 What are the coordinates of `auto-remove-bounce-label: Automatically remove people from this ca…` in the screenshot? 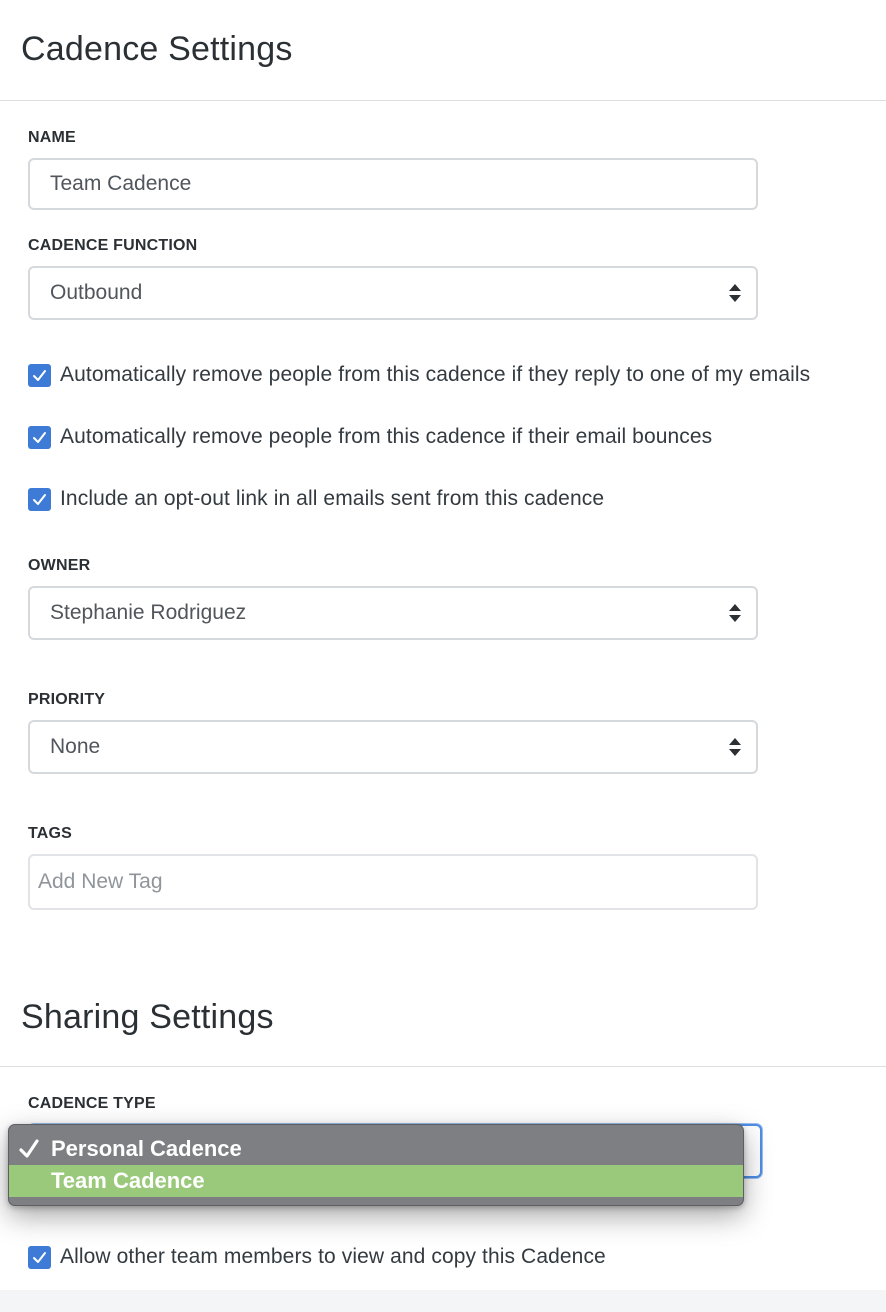 It's located at (386, 436).